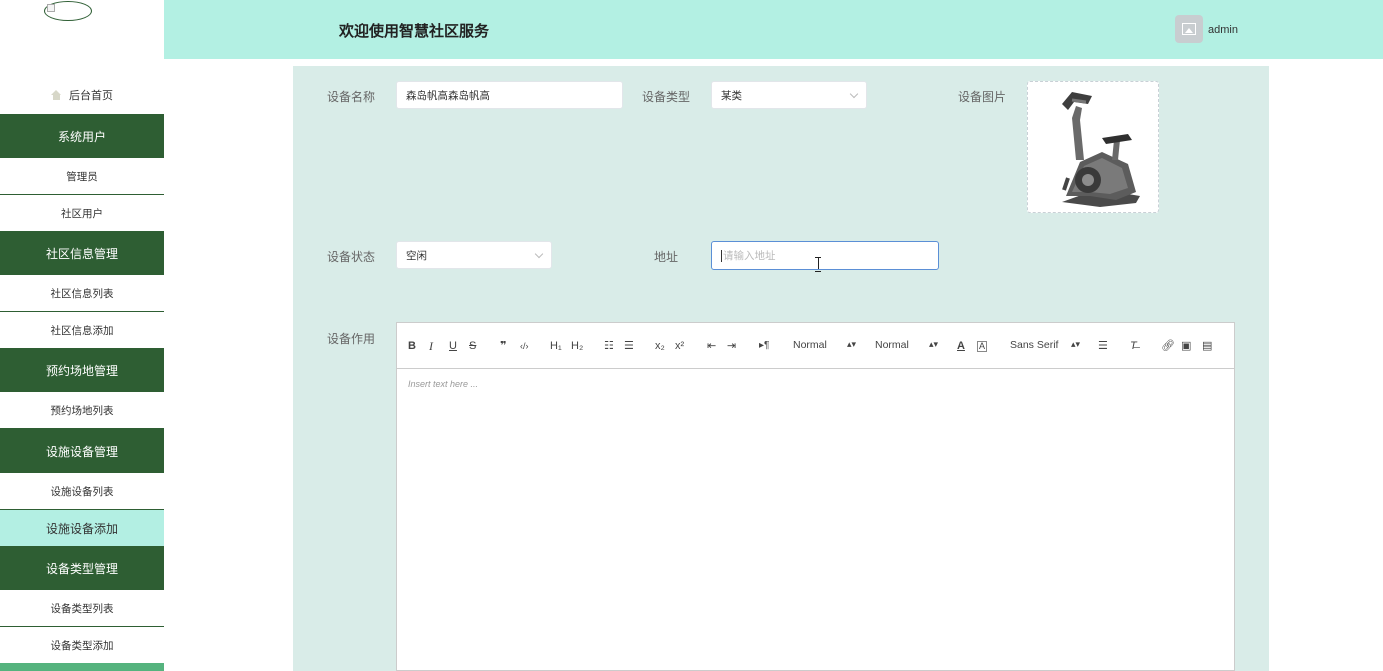  What do you see at coordinates (82, 176) in the screenshot?
I see `sidebar-item-admins: 管理员` at bounding box center [82, 176].